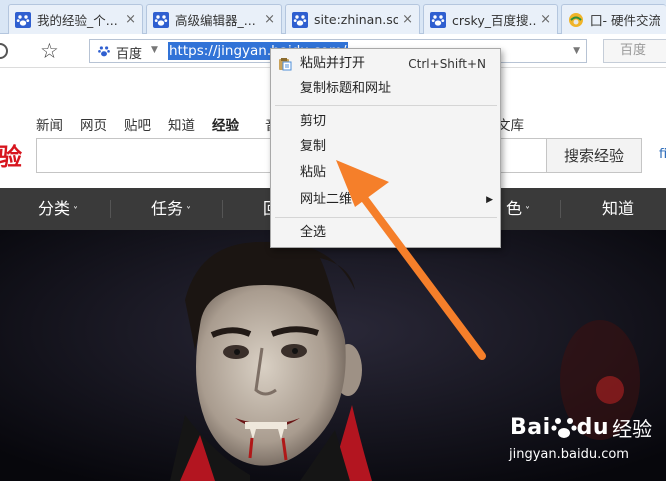 This screenshot has height=481, width=666. Describe the element at coordinates (137, 124) in the screenshot. I see `nav-link-tieba: 贴吧` at that location.